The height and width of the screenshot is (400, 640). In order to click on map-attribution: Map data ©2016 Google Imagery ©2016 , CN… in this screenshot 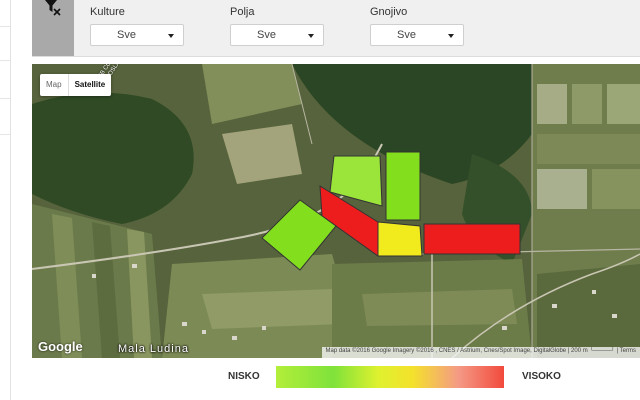, I will do `click(480, 352)`.